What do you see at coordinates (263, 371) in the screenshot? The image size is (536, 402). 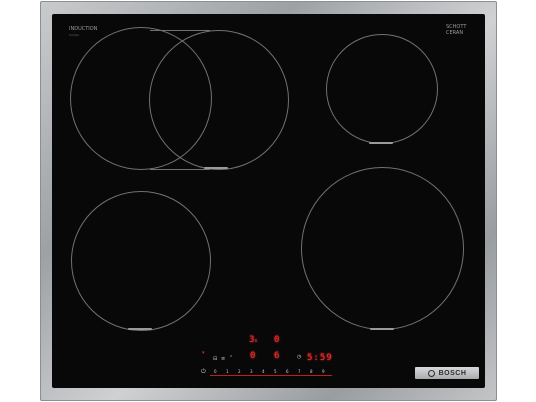 I see `slider-step: 4` at bounding box center [263, 371].